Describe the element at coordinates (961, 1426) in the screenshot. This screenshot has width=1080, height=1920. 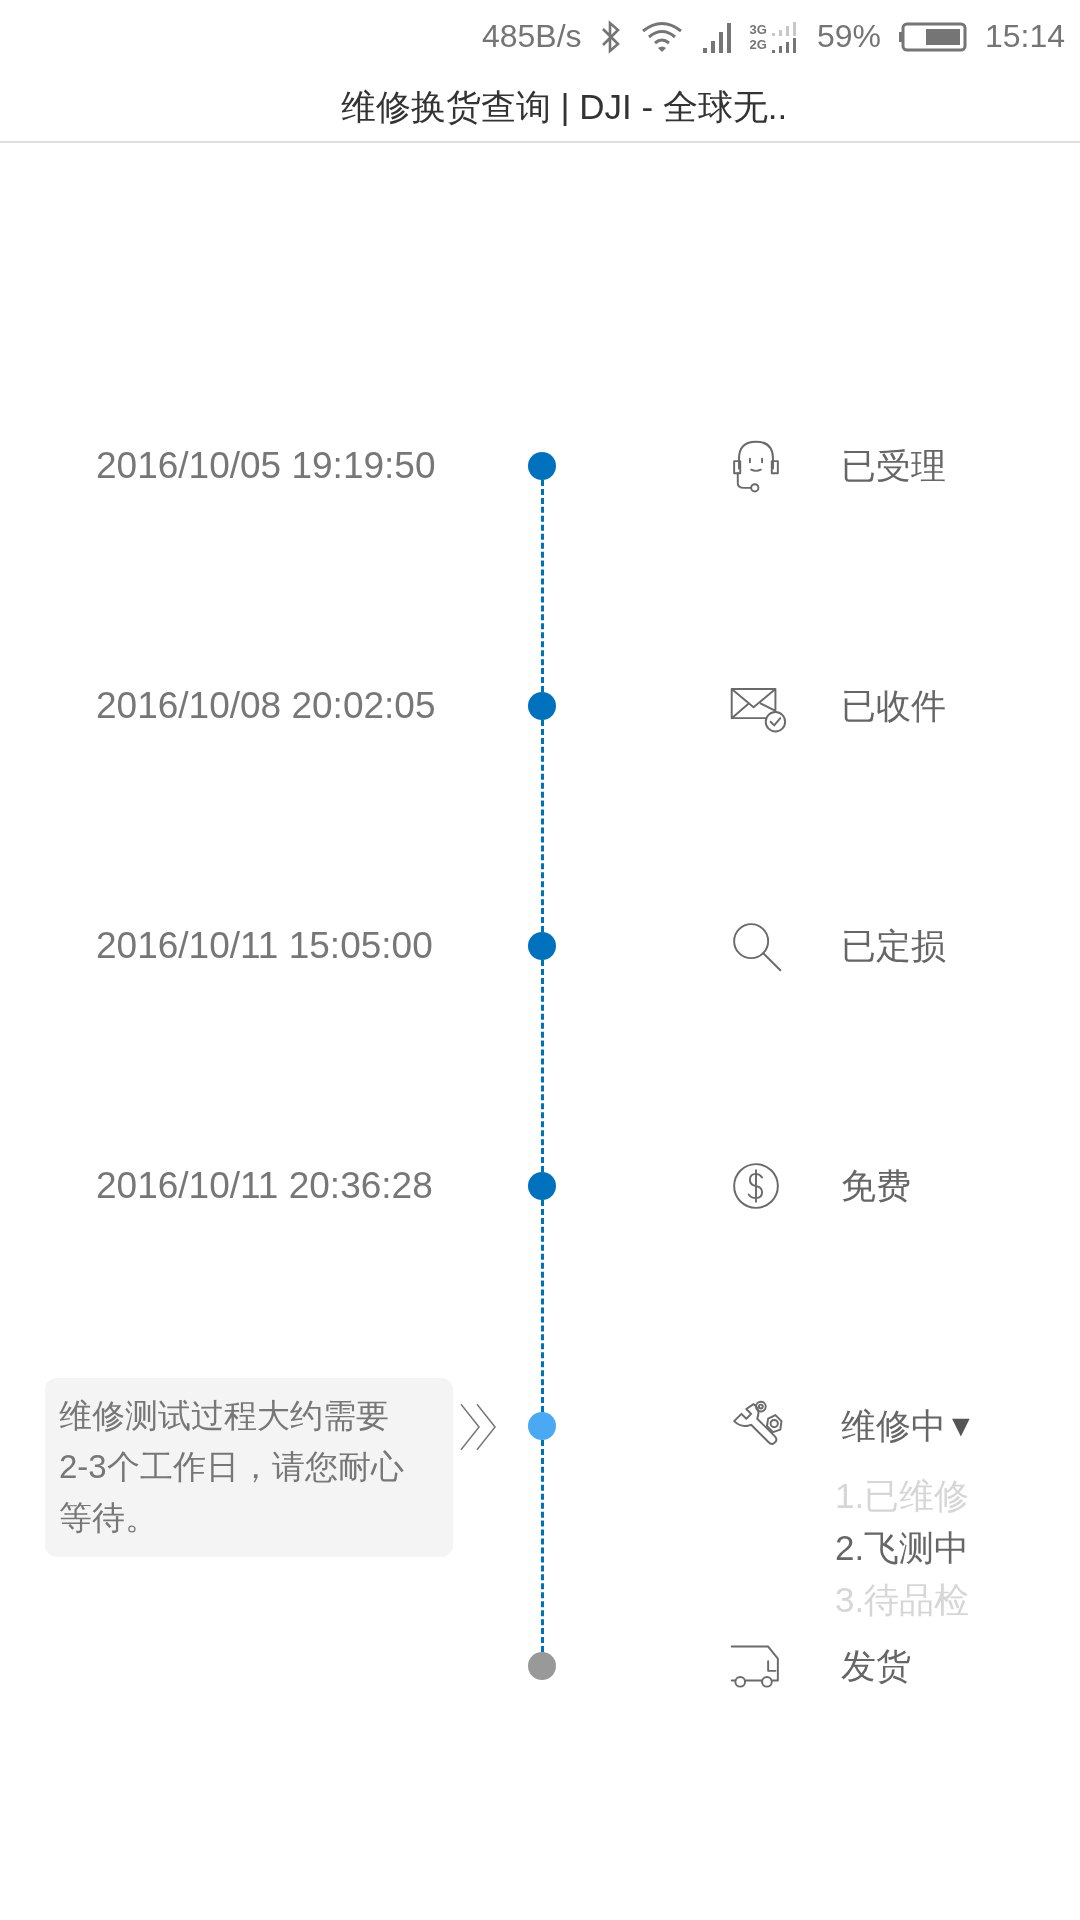
I see `dropdown-caret: ▼` at that location.